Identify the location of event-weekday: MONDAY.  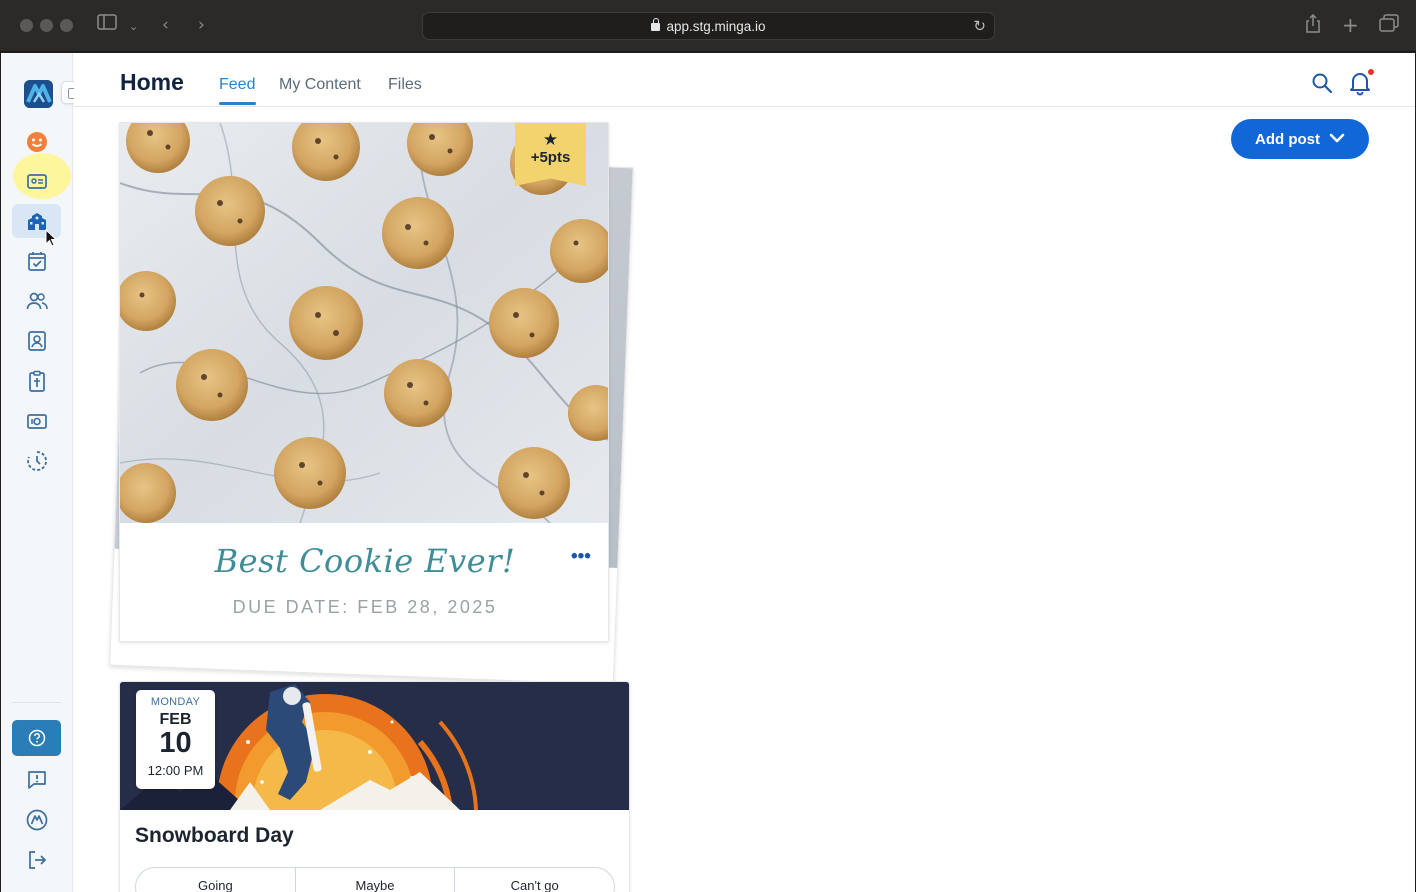
(175, 702).